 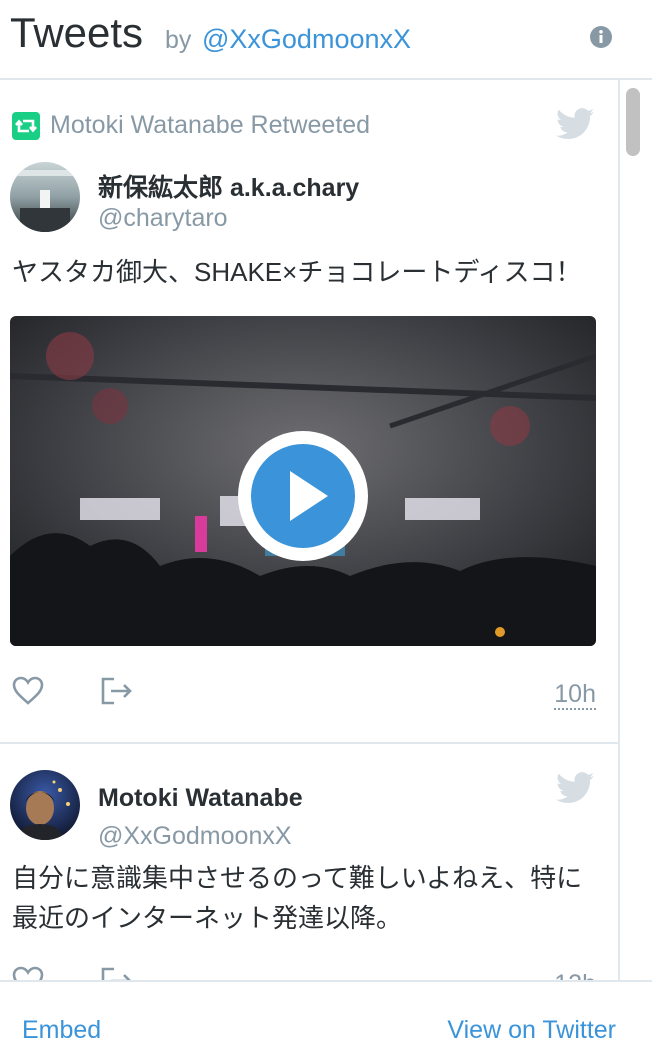 I want to click on play-button, so click(x=303, y=496).